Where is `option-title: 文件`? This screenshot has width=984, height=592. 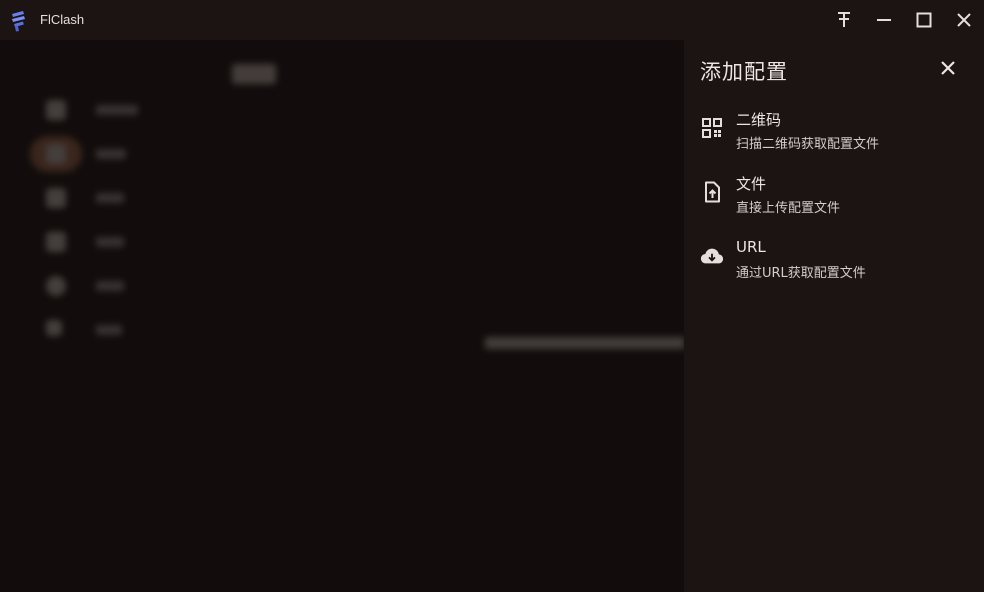
option-title: 文件 is located at coordinates (751, 184).